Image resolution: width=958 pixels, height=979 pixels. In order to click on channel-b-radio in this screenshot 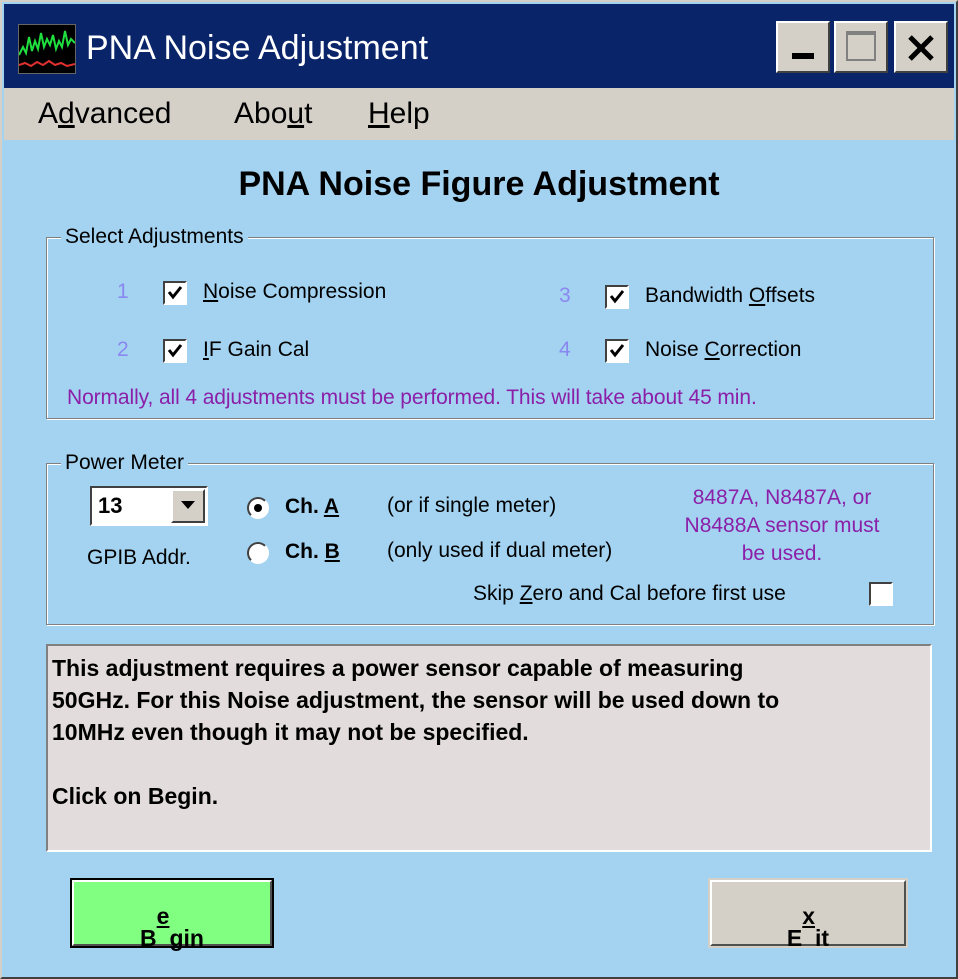, I will do `click(258, 553)`.